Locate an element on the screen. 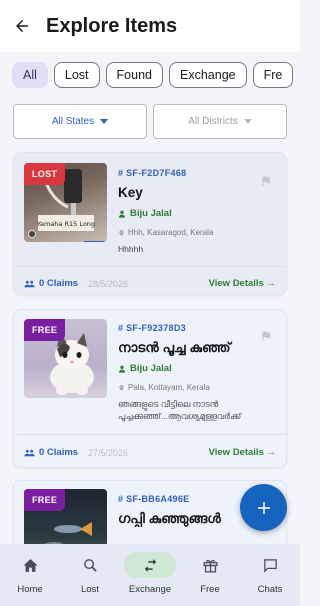 This screenshot has width=320, height=606. nav-chats: Chats is located at coordinates (270, 573).